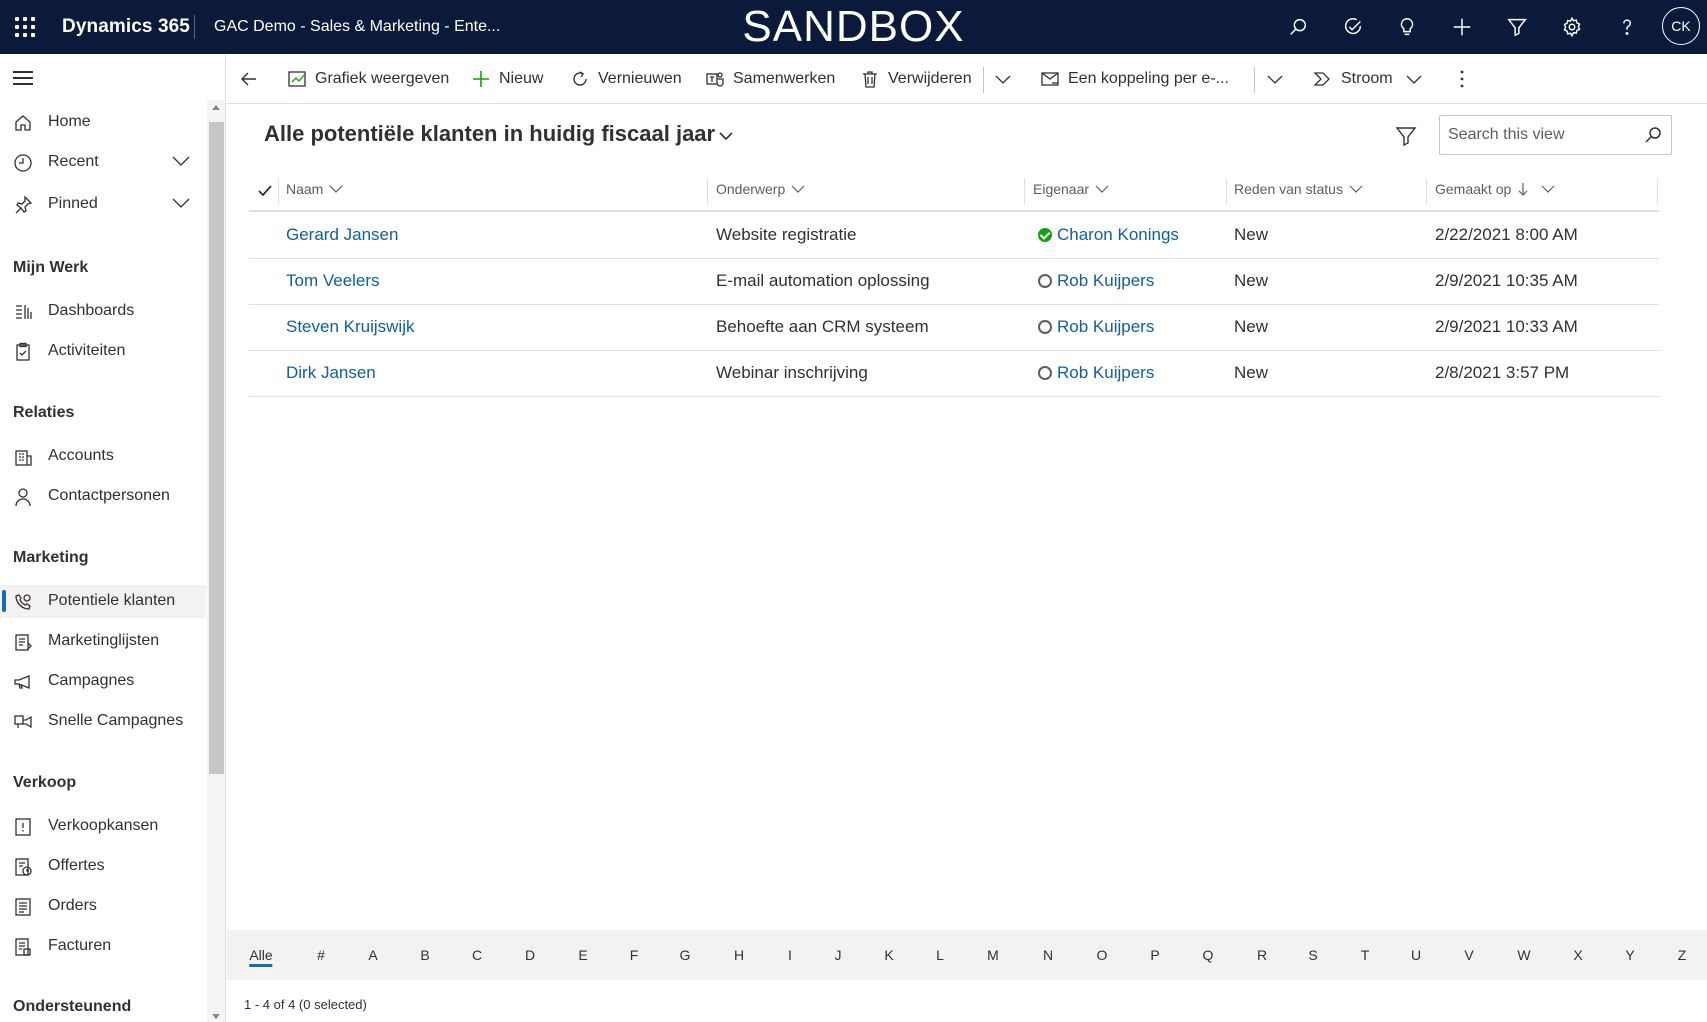 The width and height of the screenshot is (1707, 1022). What do you see at coordinates (1627, 27) in the screenshot?
I see `help-icon` at bounding box center [1627, 27].